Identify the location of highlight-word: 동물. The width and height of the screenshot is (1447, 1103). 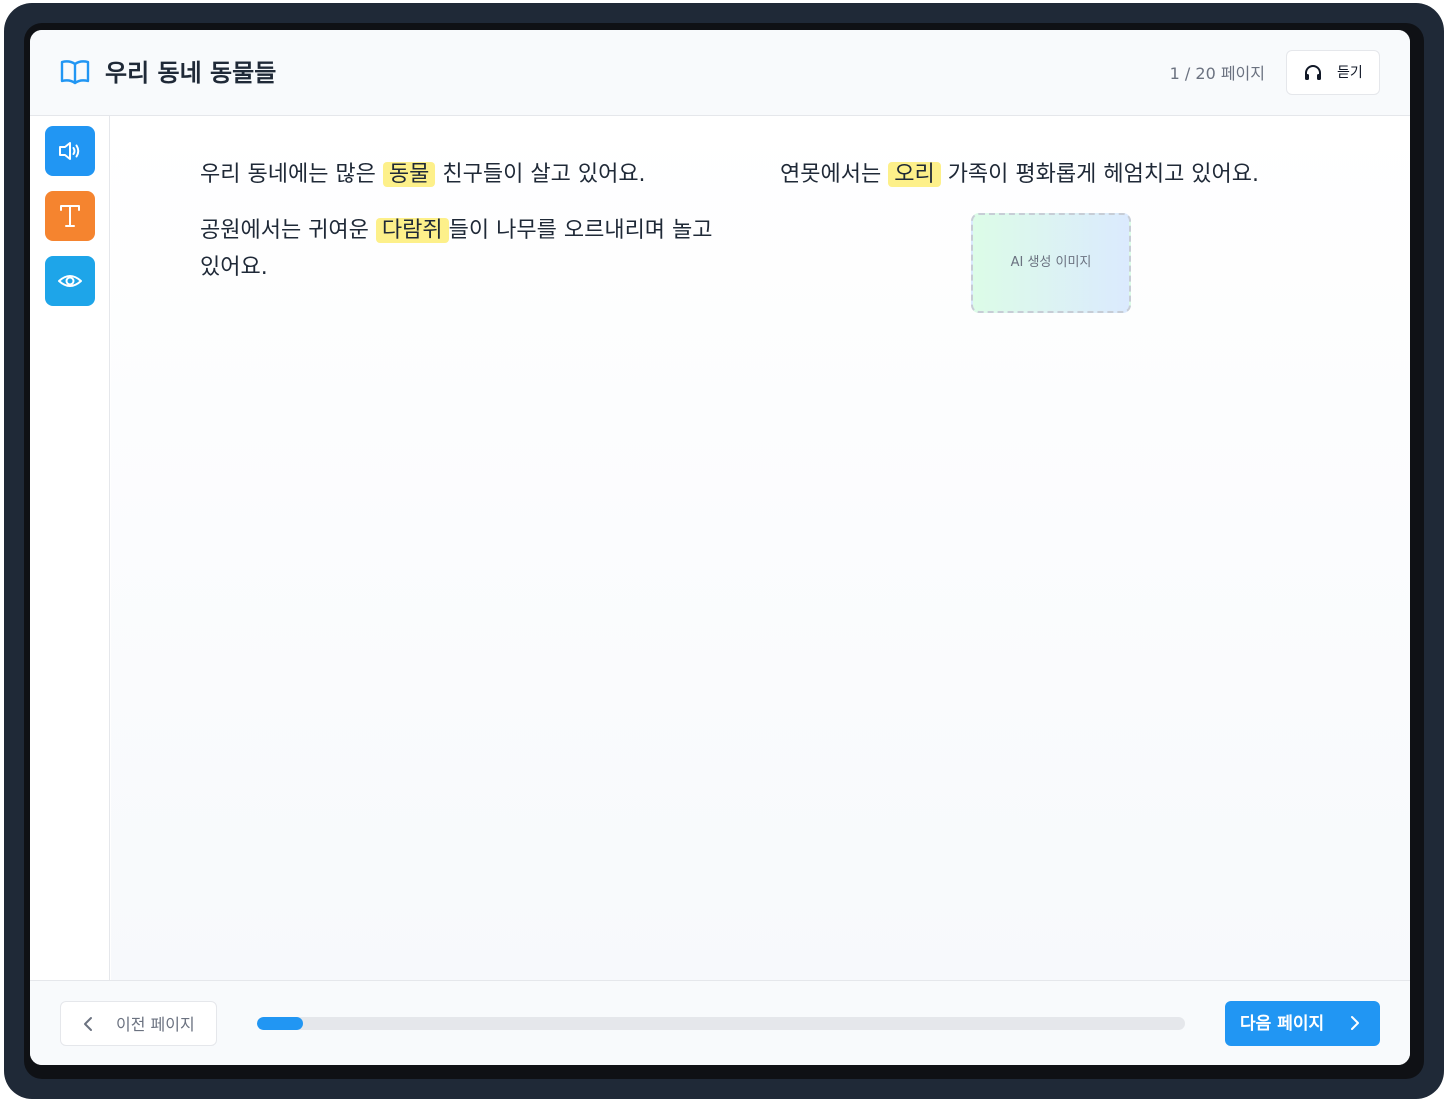
(409, 174).